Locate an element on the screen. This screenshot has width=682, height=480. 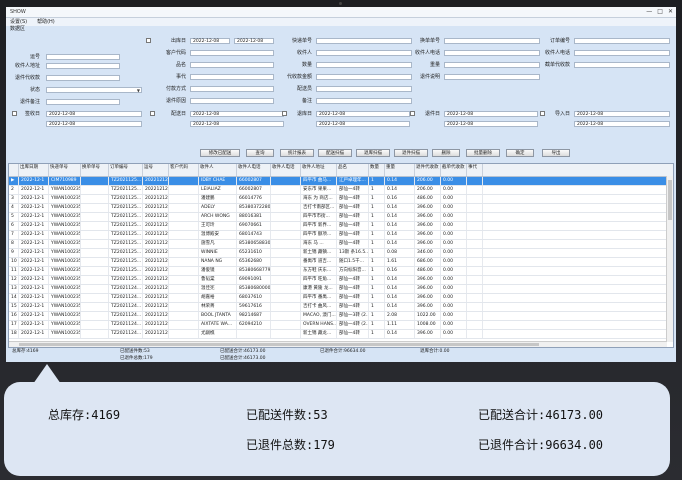
input-out-date-to: 2022-12-08 is located at coordinates (254, 41).